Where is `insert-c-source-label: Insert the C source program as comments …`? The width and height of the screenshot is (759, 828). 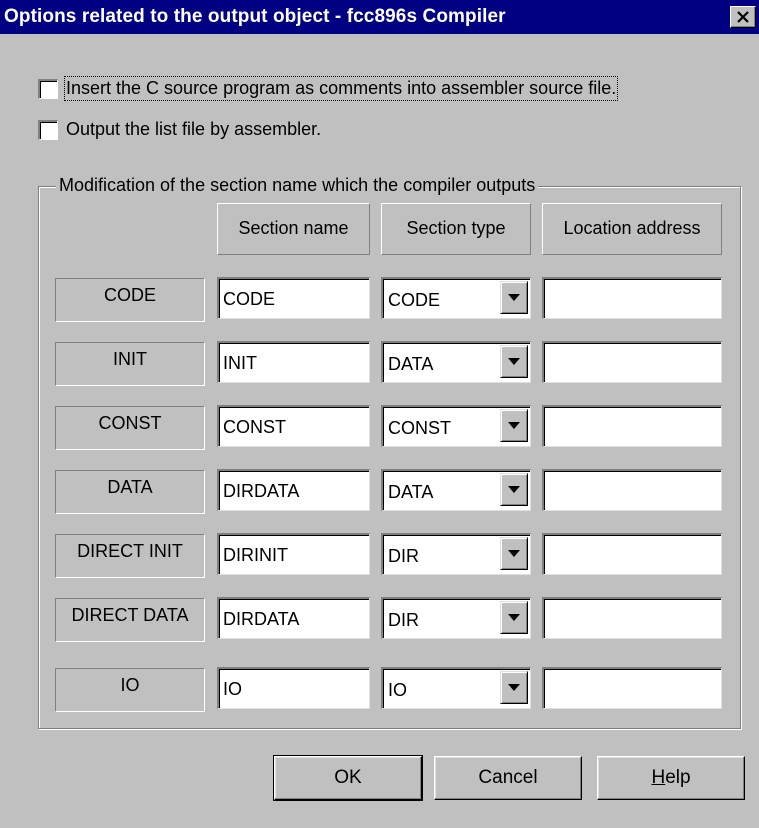
insert-c-source-label: Insert the C source program as comments … is located at coordinates (341, 88).